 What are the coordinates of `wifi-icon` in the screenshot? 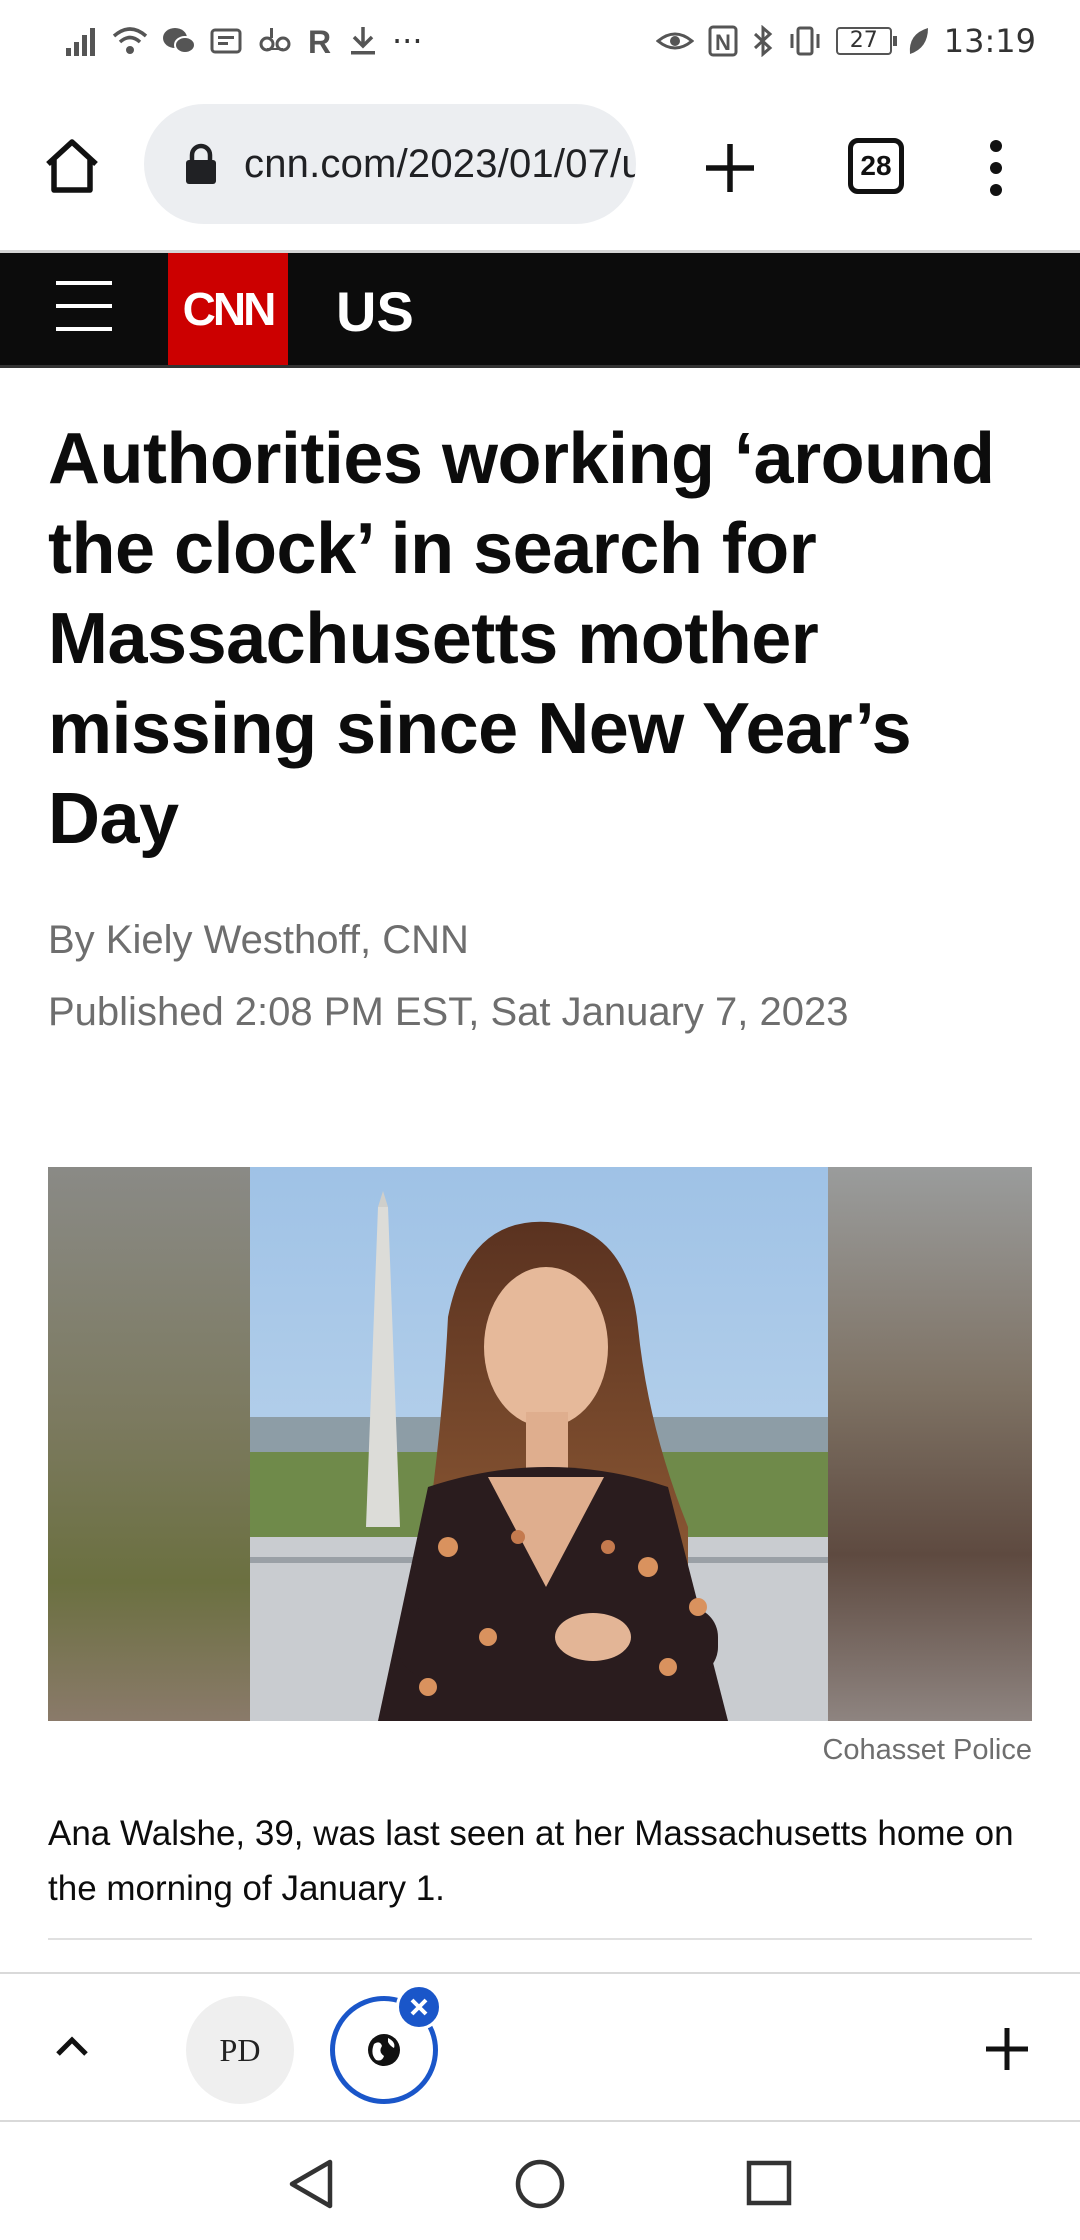 It's located at (130, 40).